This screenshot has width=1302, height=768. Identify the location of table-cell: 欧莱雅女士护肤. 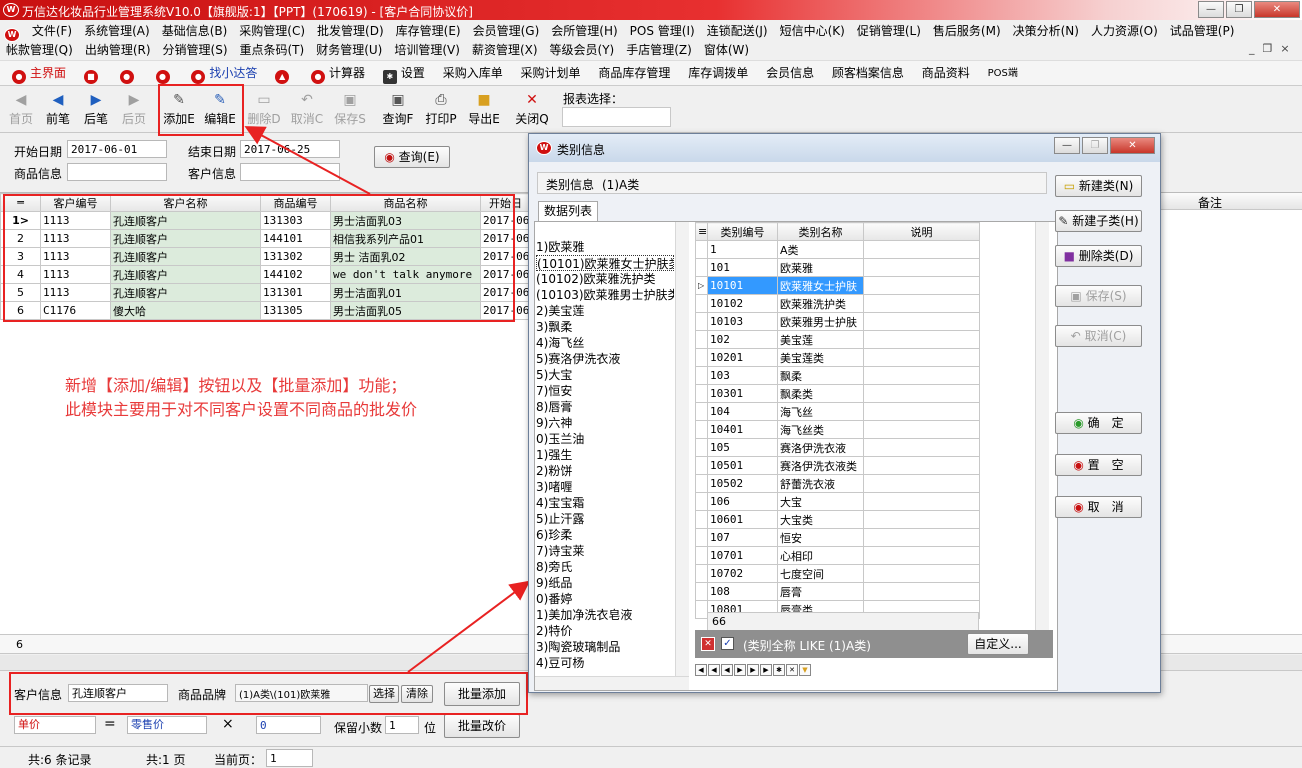
(820, 285).